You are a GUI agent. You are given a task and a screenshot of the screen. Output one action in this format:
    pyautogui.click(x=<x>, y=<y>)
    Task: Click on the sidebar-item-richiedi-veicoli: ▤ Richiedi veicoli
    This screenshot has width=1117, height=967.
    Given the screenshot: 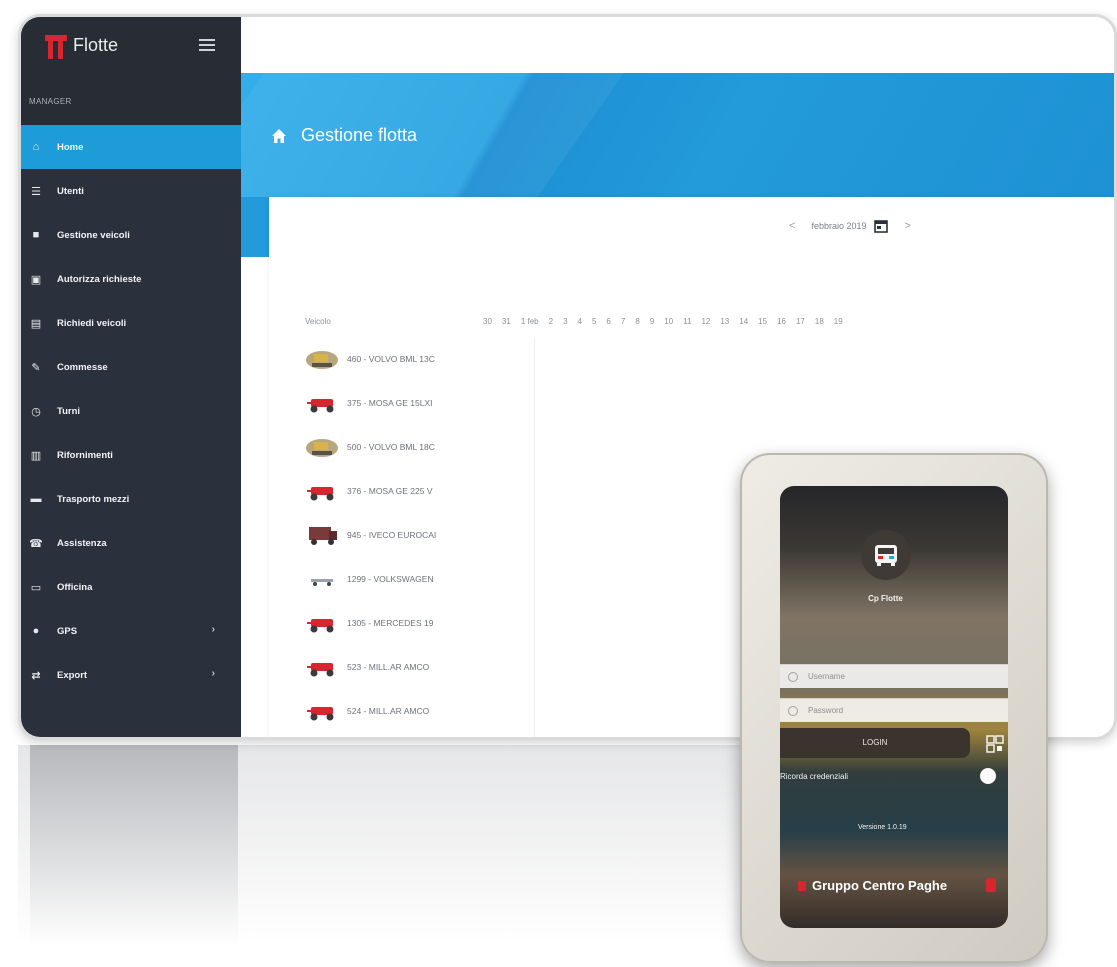 What is the action you would take?
    pyautogui.click(x=131, y=323)
    